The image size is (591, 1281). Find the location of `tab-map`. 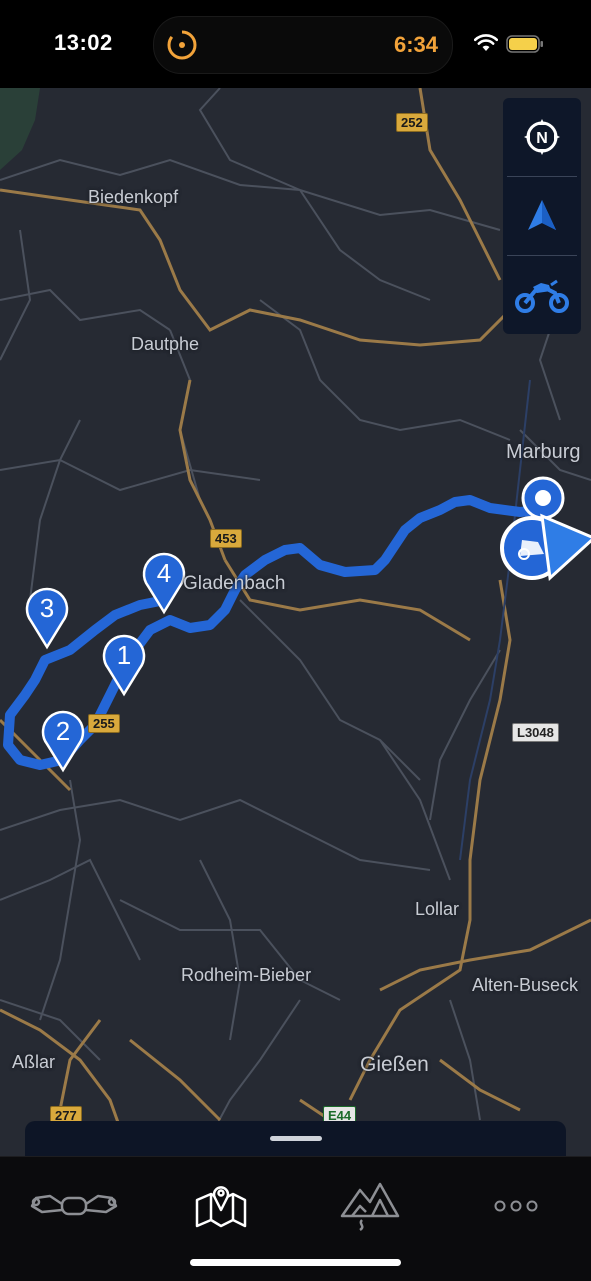

tab-map is located at coordinates (221, 1206).